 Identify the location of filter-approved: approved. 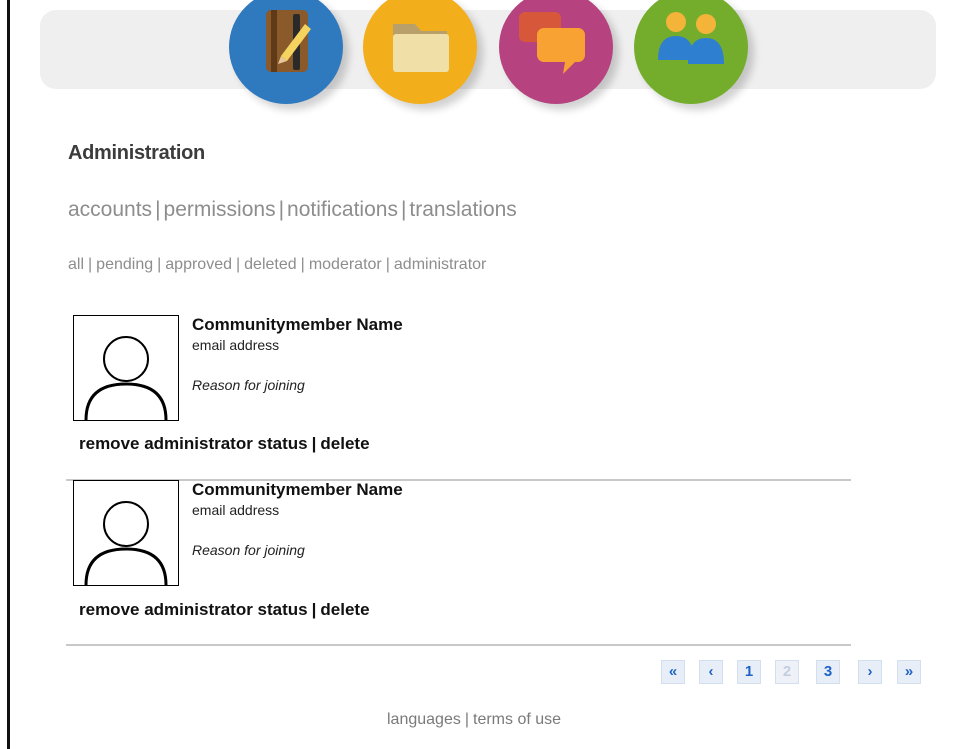
(198, 264).